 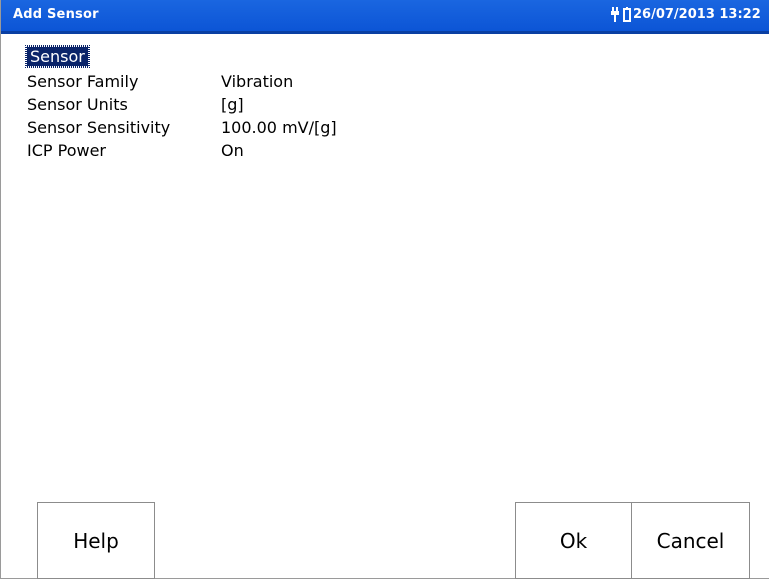 I want to click on field-label: Sensor Family, so click(x=83, y=81).